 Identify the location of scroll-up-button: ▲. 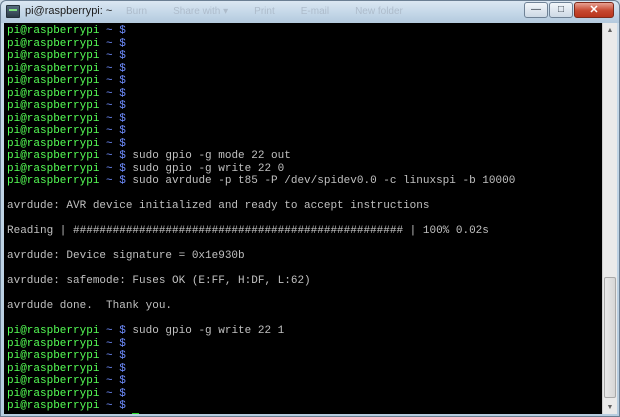
(610, 30).